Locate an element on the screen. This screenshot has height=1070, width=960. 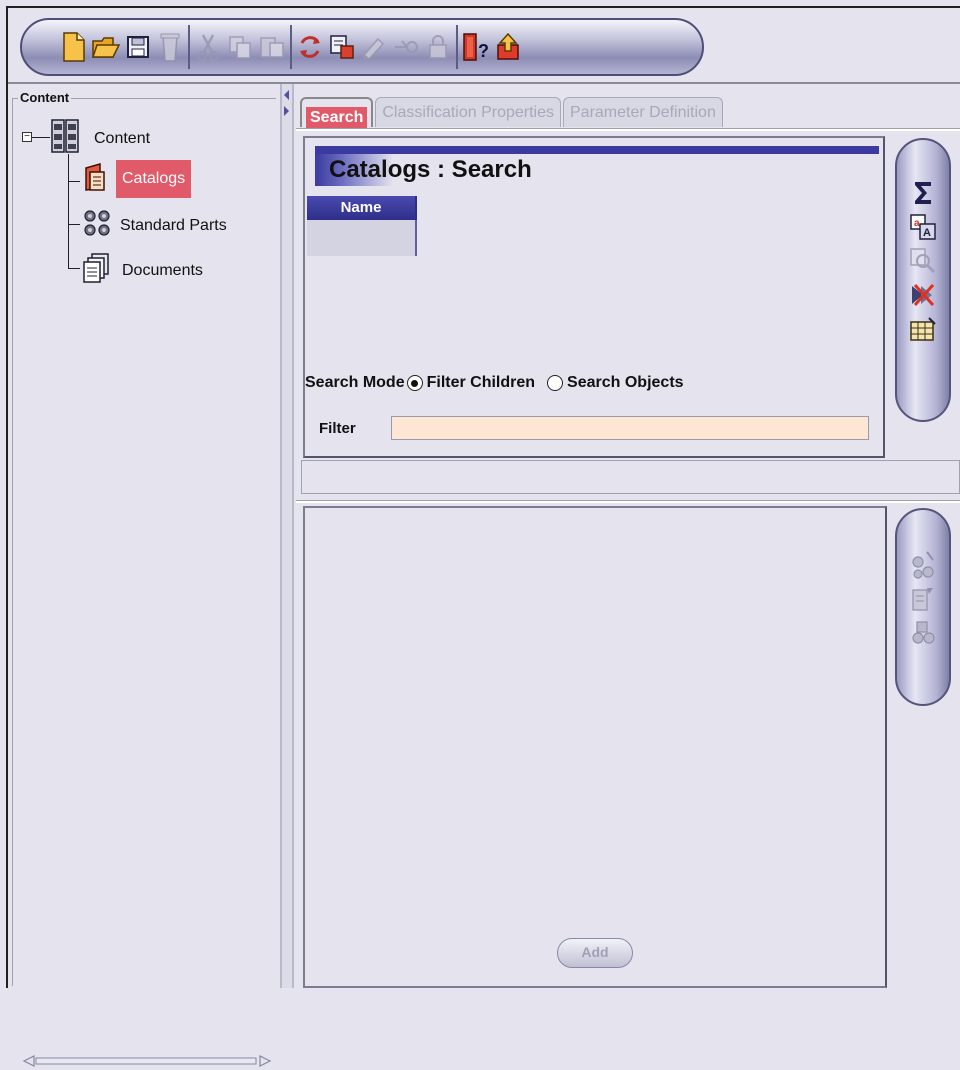
clear-filter-icon is located at coordinates (923, 295).